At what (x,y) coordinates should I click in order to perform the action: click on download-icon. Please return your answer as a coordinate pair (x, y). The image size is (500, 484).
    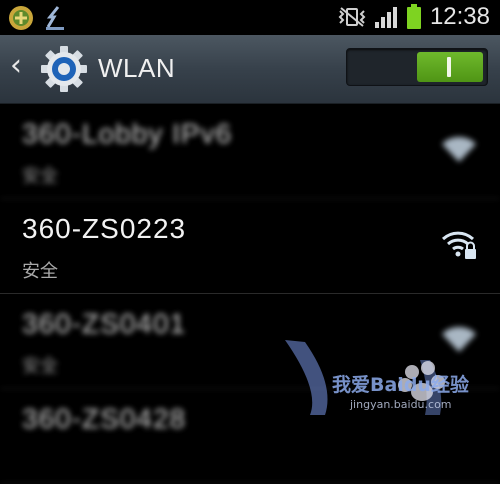
    Looking at the image, I should click on (55, 18).